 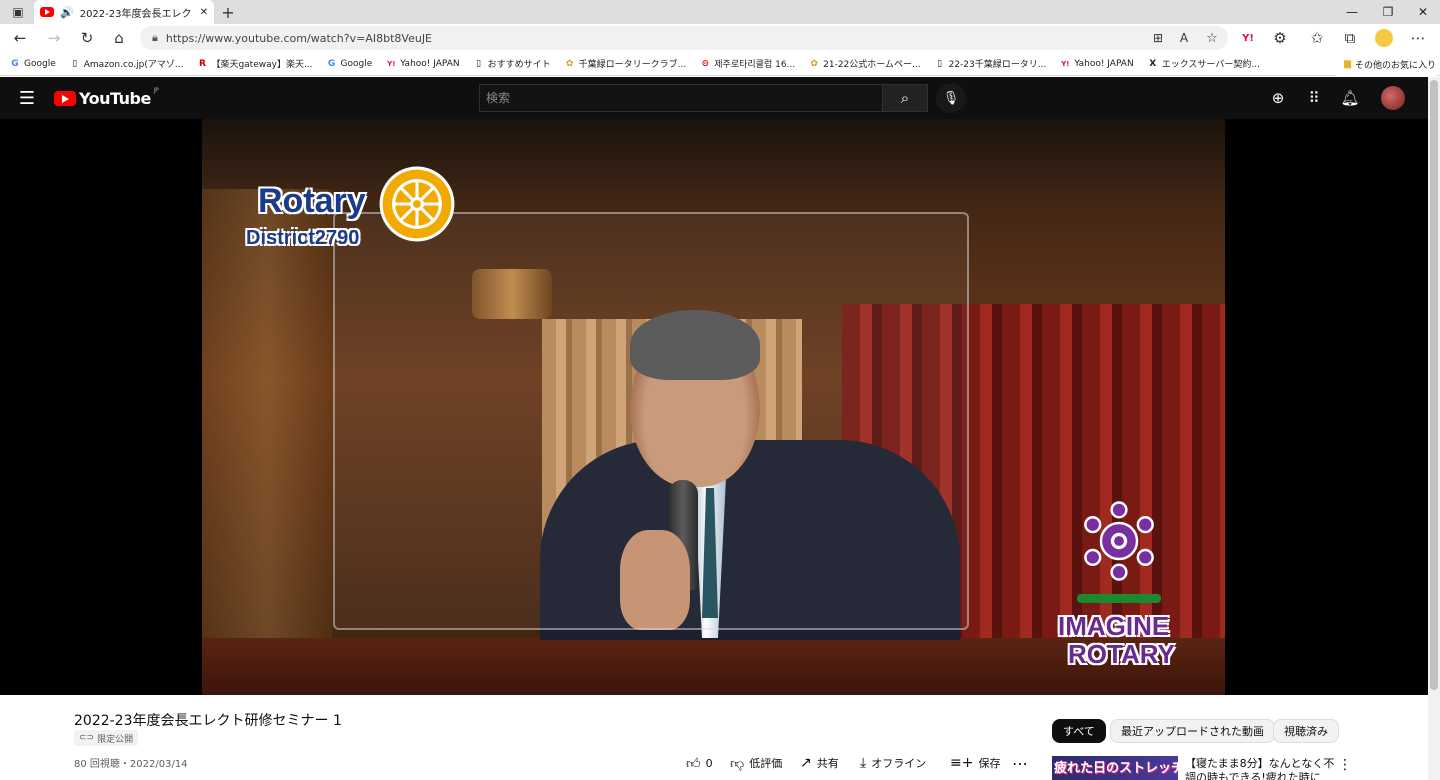 I want to click on bookmark-icon: G, so click(x=15, y=63).